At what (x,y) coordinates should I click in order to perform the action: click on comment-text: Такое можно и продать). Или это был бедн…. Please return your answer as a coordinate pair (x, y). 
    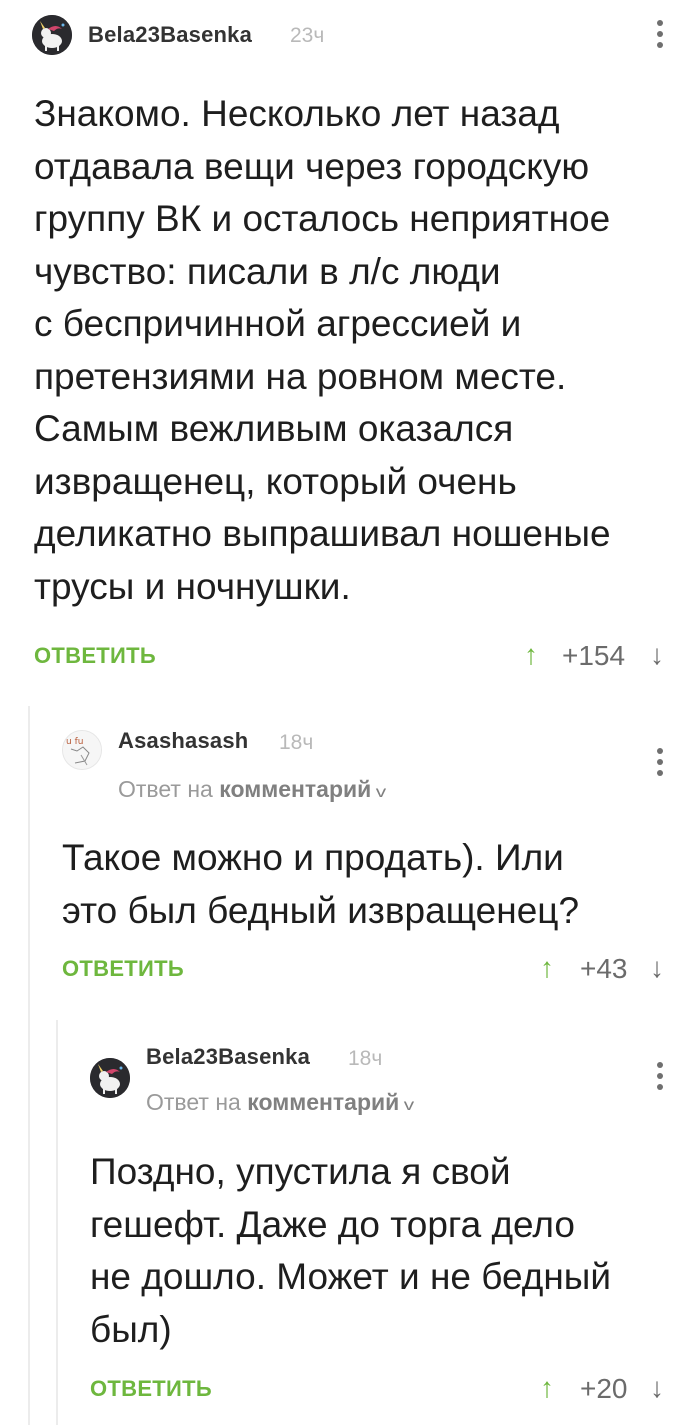
    Looking at the image, I should click on (321, 884).